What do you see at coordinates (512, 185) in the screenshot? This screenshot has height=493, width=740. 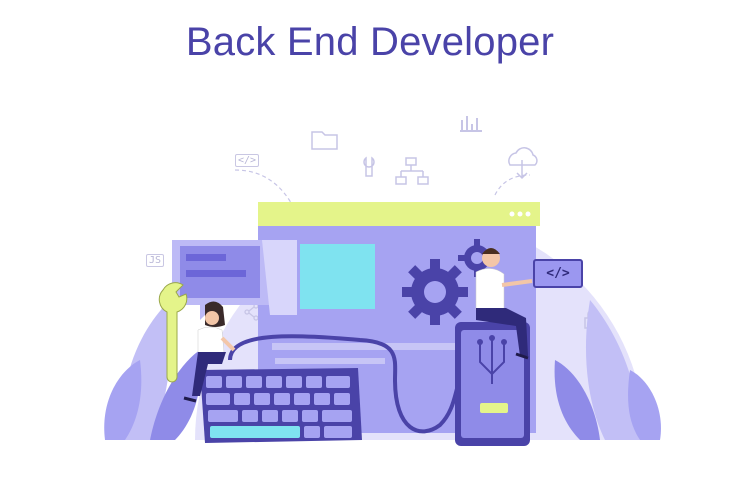 I see `dashed-curve-right` at bounding box center [512, 185].